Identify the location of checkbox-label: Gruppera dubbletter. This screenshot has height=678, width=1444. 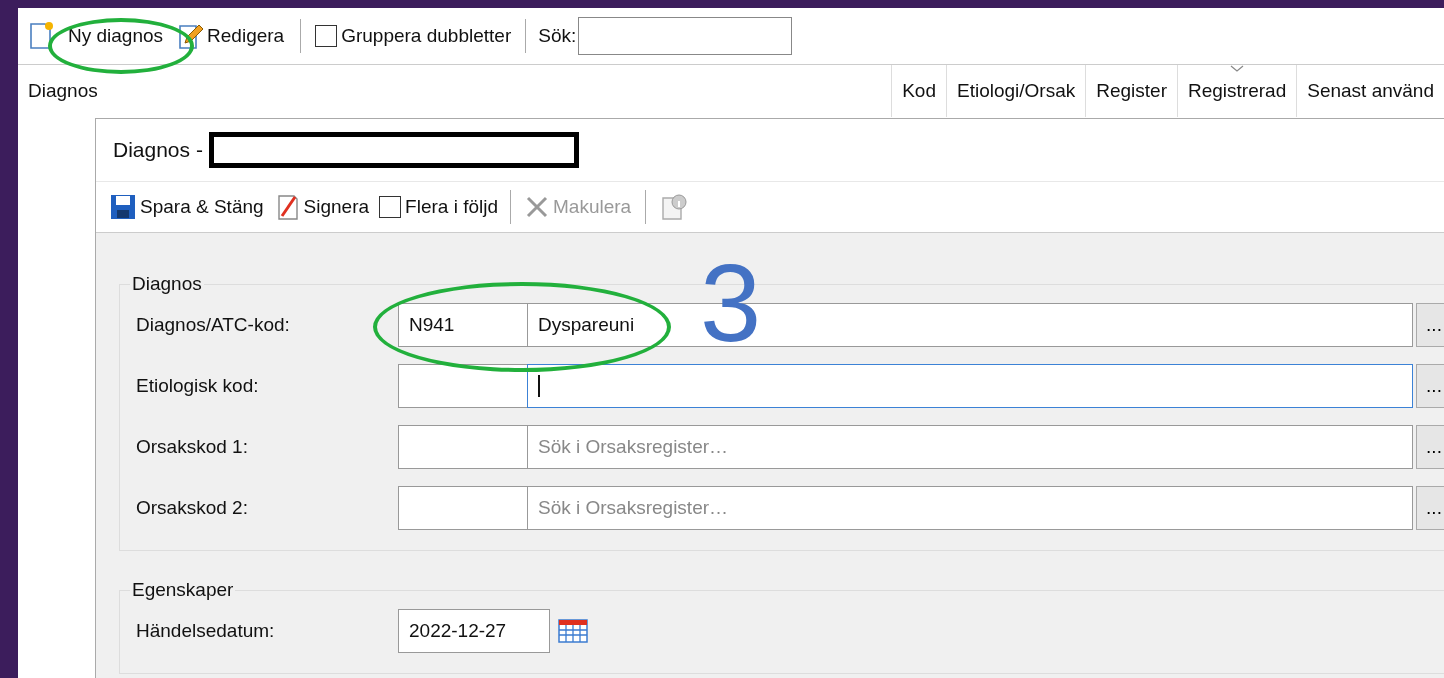
(426, 36).